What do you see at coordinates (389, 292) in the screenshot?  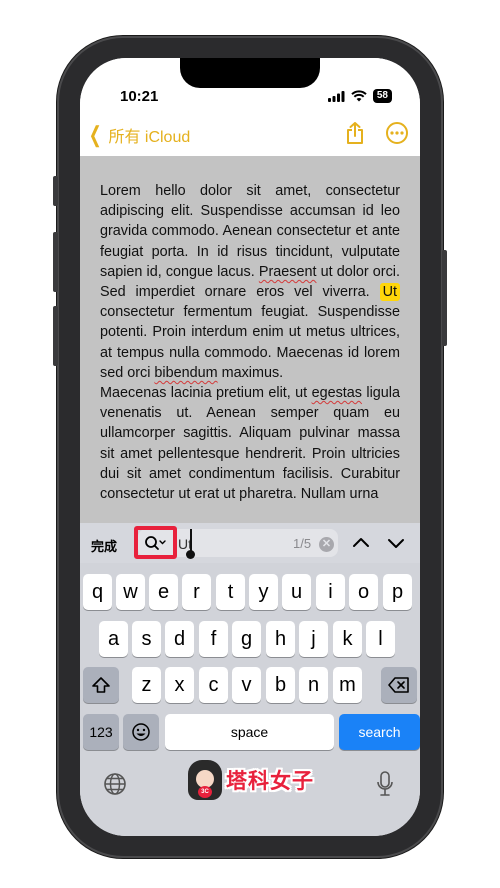 I see `search-match-highlight: Ut` at bounding box center [389, 292].